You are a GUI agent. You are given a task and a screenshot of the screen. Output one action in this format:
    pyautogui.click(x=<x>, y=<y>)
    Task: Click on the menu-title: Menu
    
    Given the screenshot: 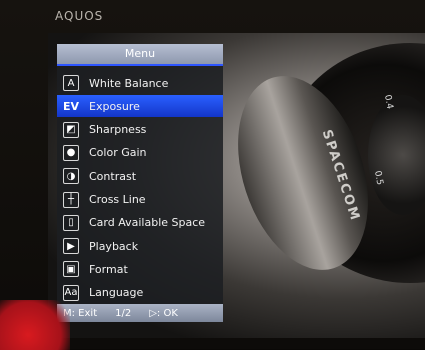 What is the action you would take?
    pyautogui.click(x=140, y=55)
    